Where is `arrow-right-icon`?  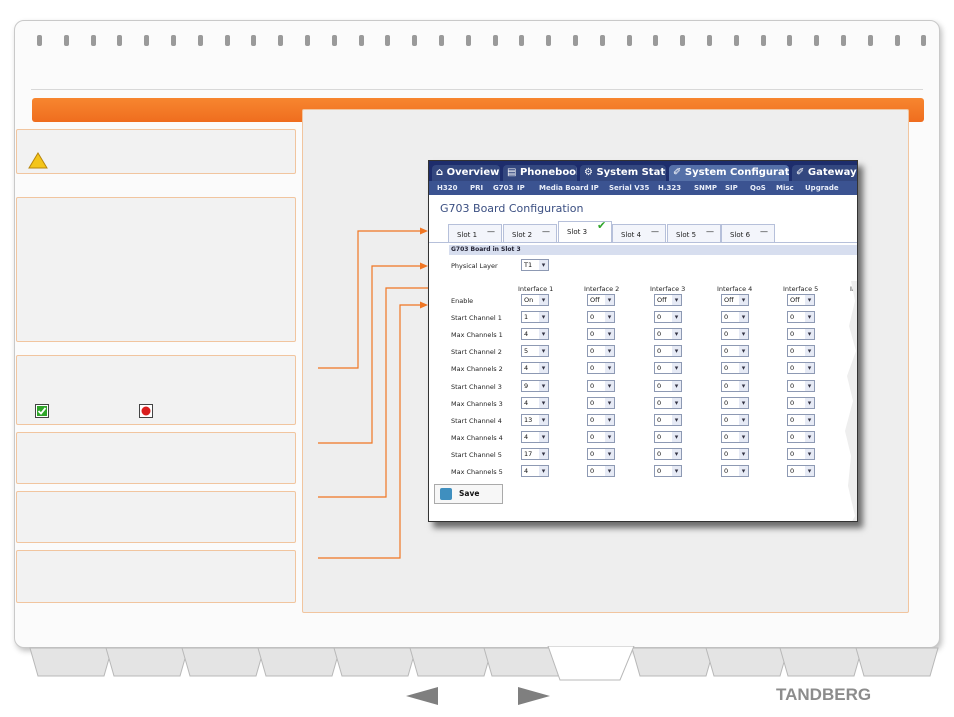
arrow-right-icon is located at coordinates (534, 696).